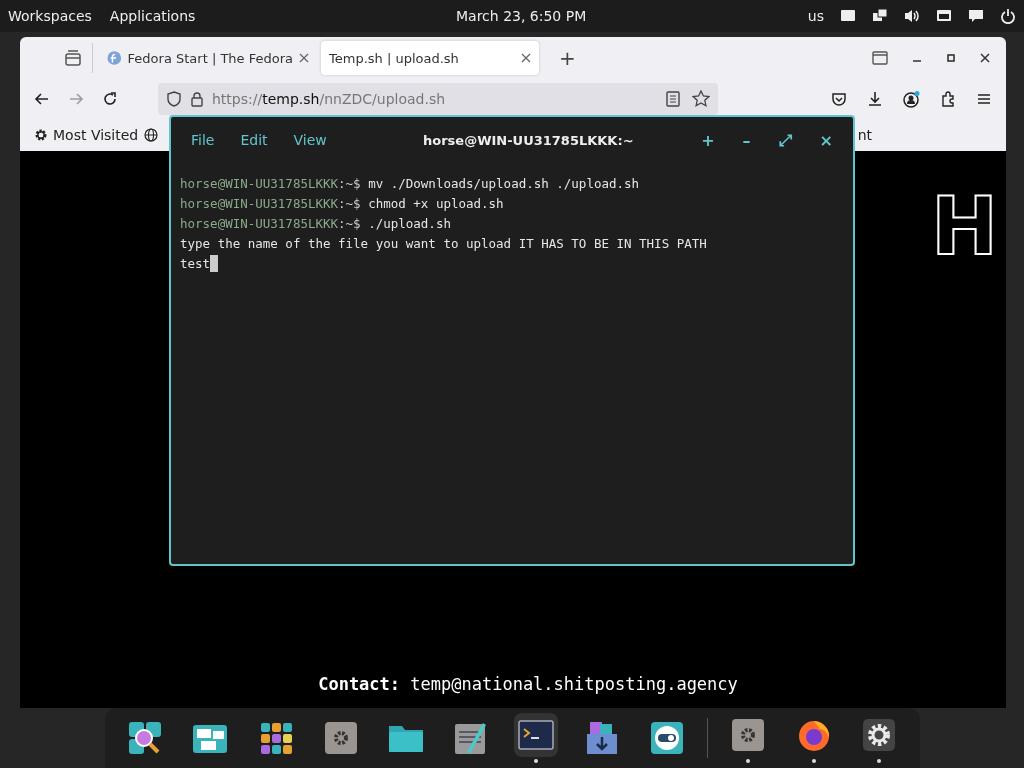 The height and width of the screenshot is (768, 1024). I want to click on menu-icon, so click(984, 99).